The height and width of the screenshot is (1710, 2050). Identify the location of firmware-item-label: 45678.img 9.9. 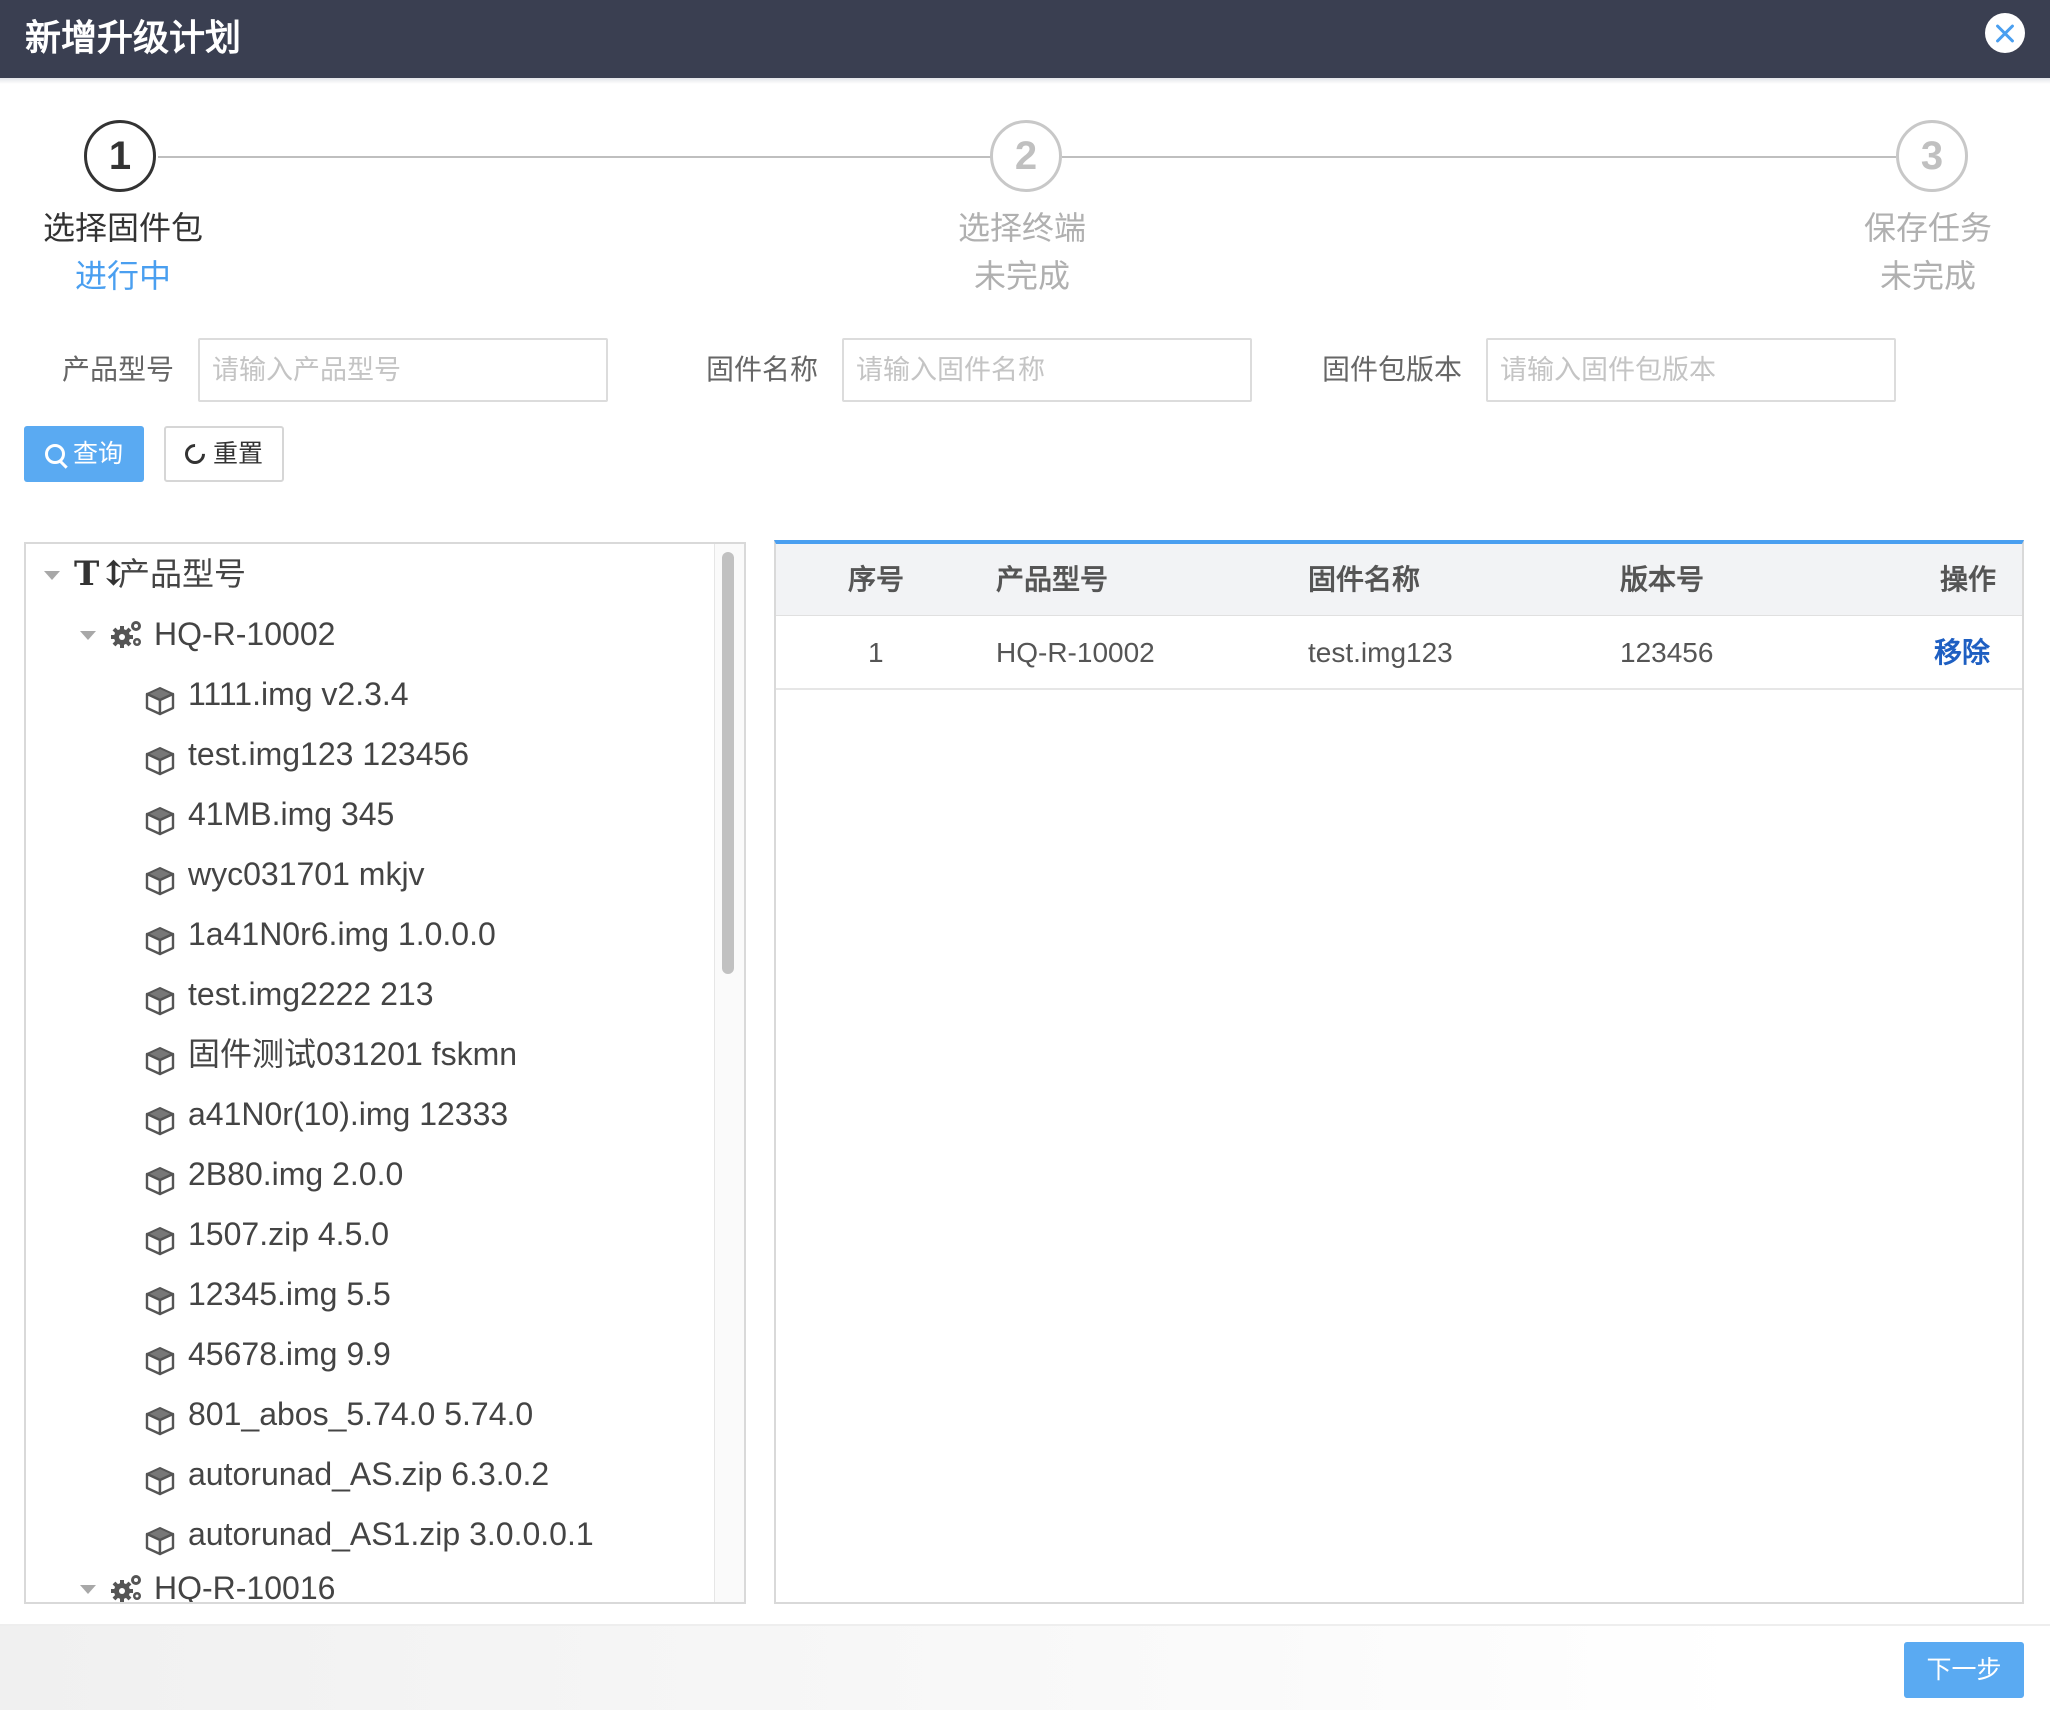
(289, 1354).